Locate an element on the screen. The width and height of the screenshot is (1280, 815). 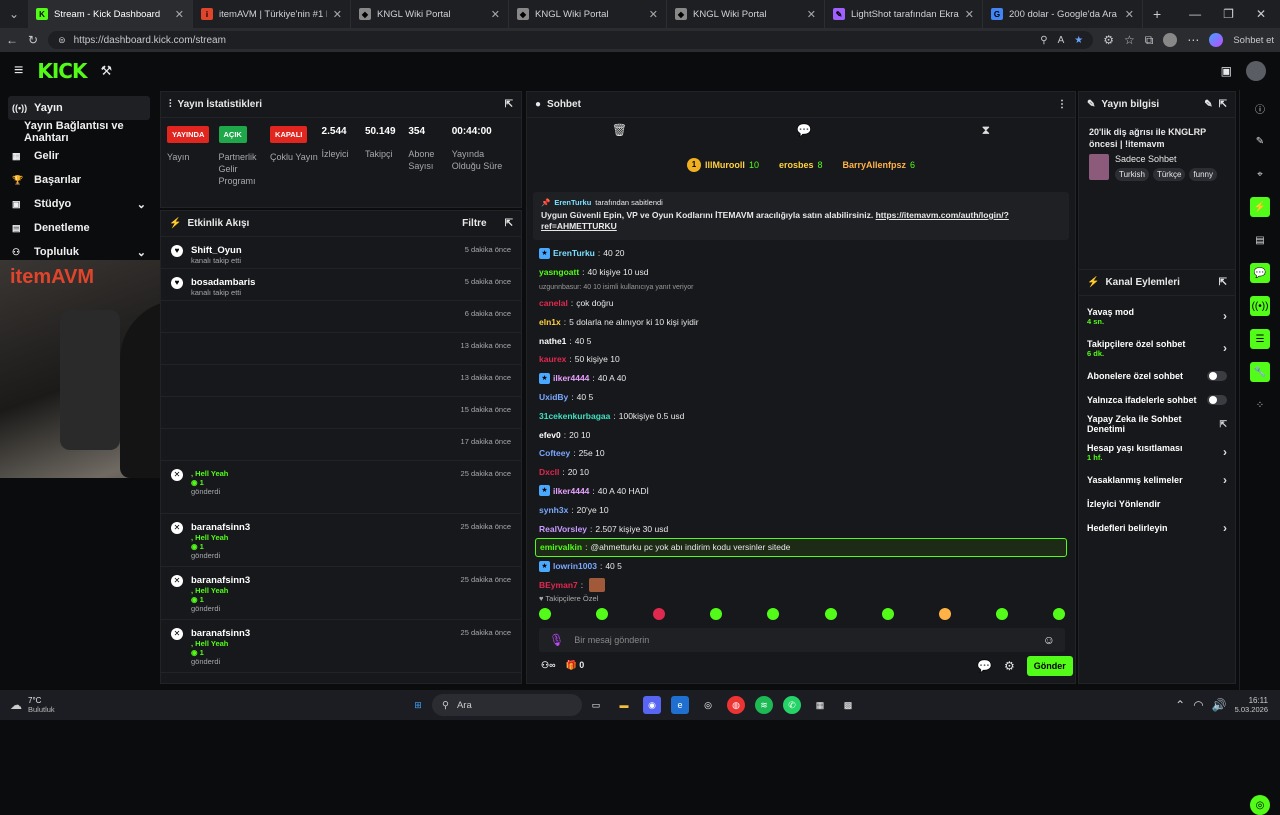
tag-chip: Turkish is located at coordinates (1132, 174).